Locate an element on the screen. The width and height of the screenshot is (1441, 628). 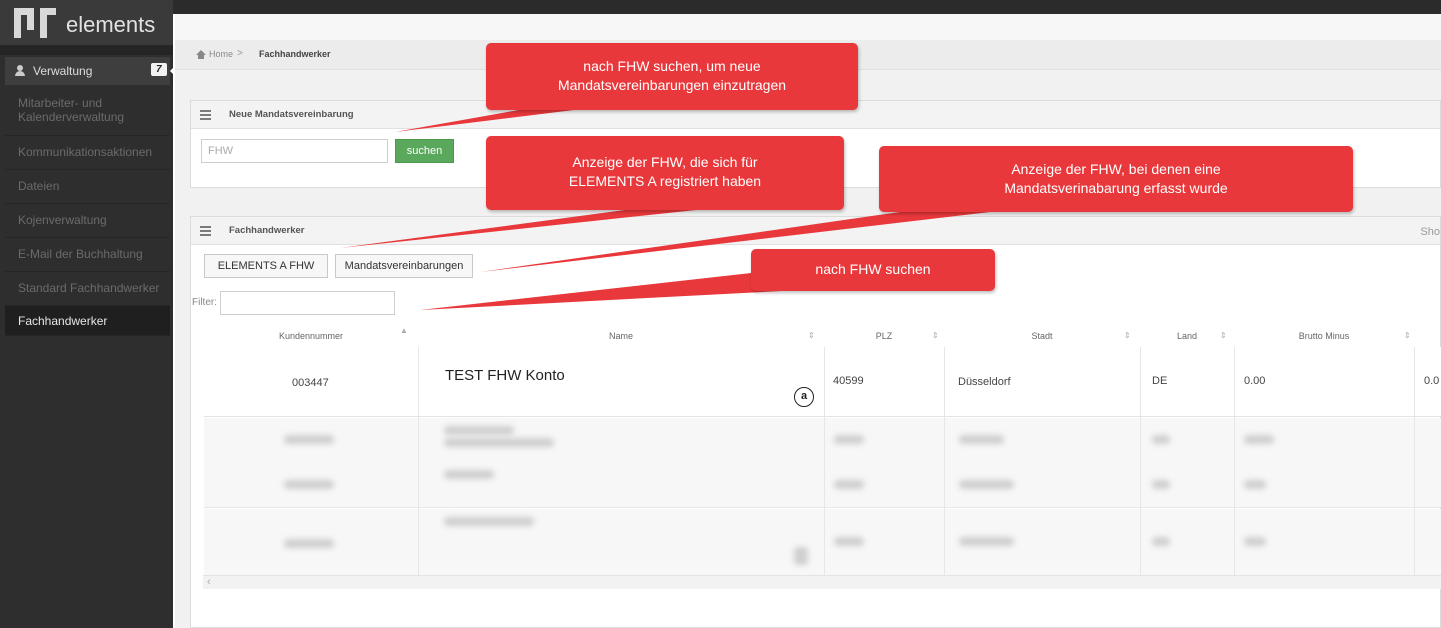
sidebar-item-kojenverwaltung: Kojenverwaltung is located at coordinates (87, 221).